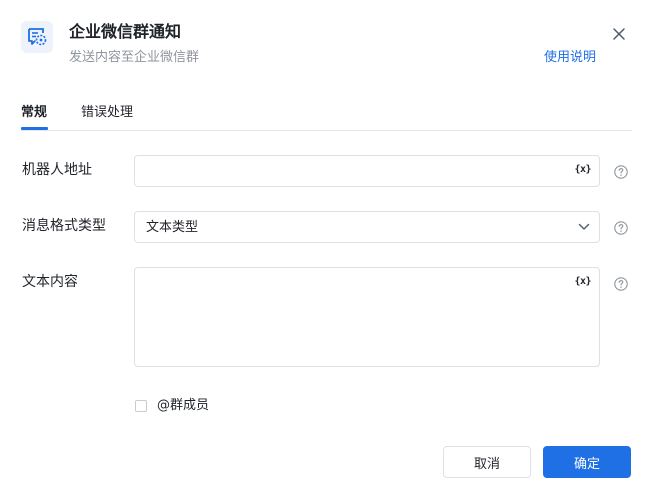 This screenshot has height=495, width=649. I want to click on chevron-down-icon, so click(584, 226).